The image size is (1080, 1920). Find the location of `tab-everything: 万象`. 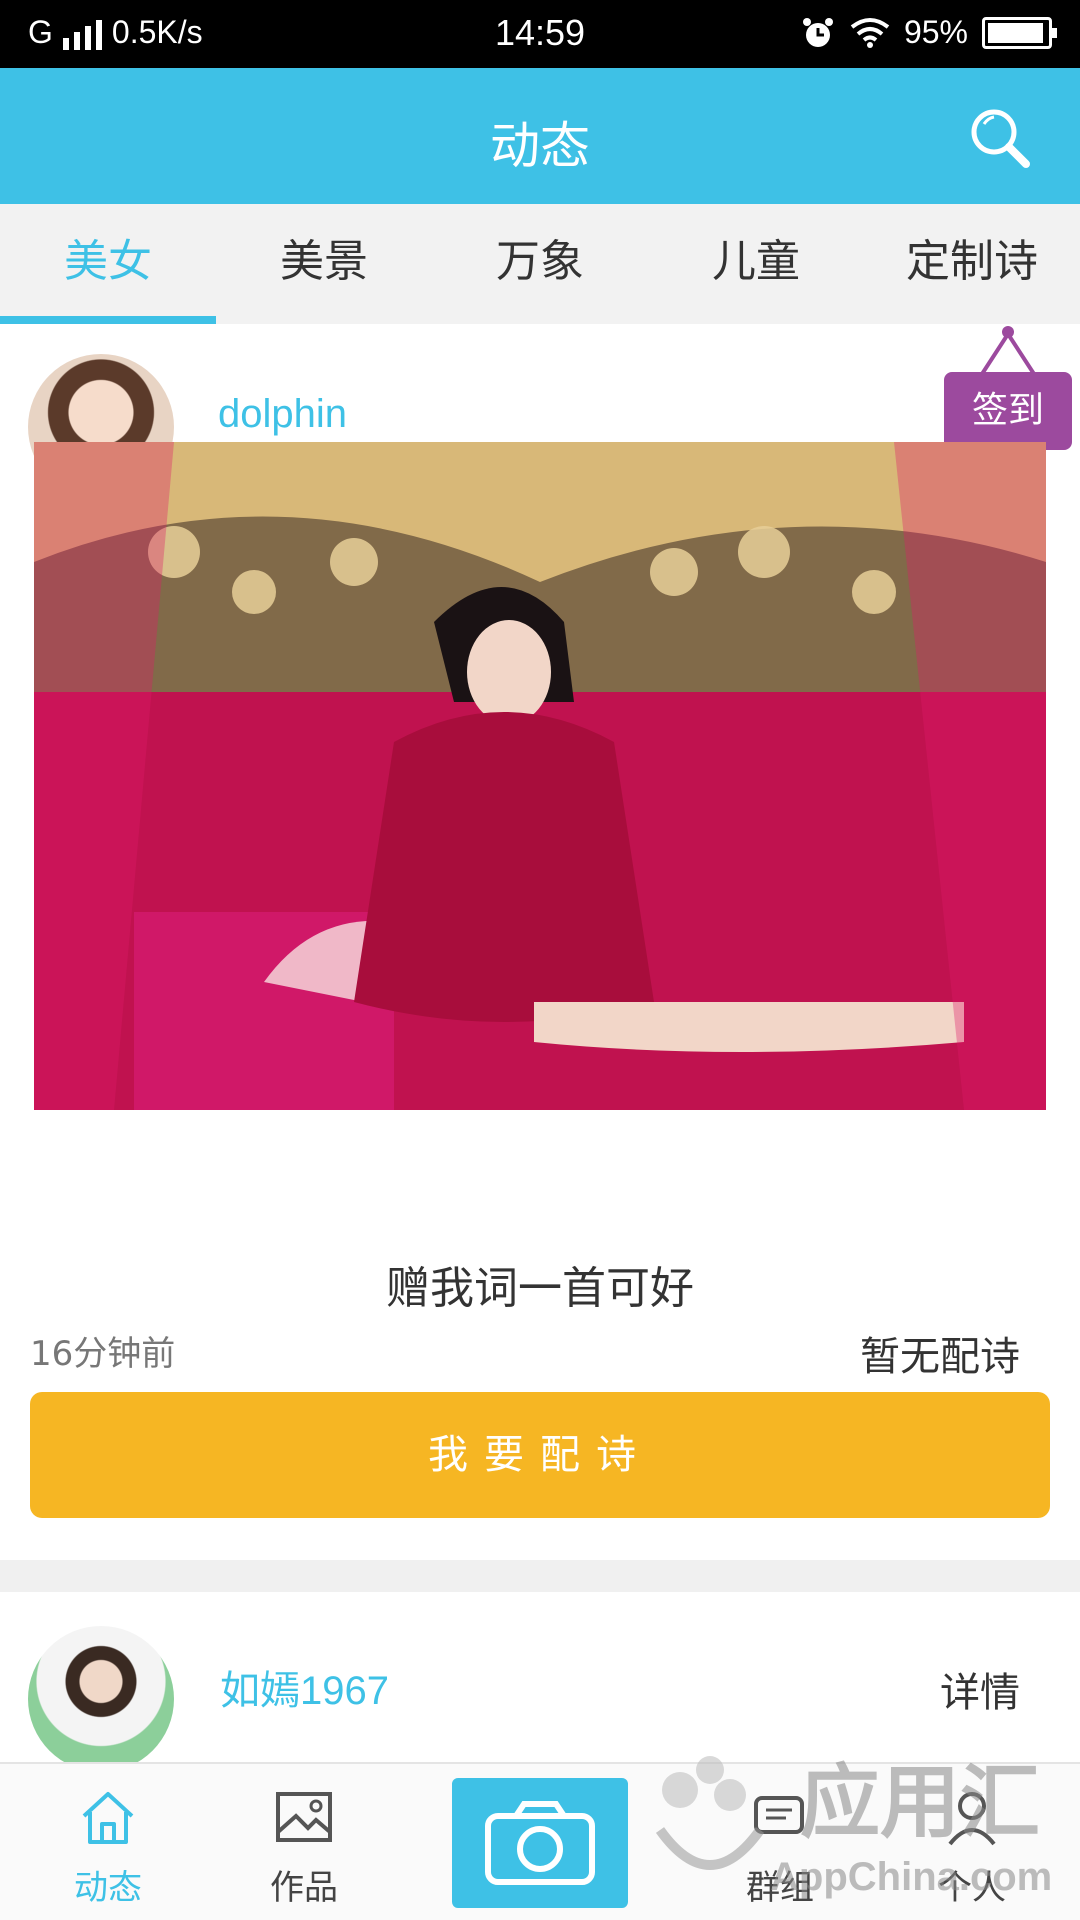

tab-everything: 万象 is located at coordinates (540, 264).